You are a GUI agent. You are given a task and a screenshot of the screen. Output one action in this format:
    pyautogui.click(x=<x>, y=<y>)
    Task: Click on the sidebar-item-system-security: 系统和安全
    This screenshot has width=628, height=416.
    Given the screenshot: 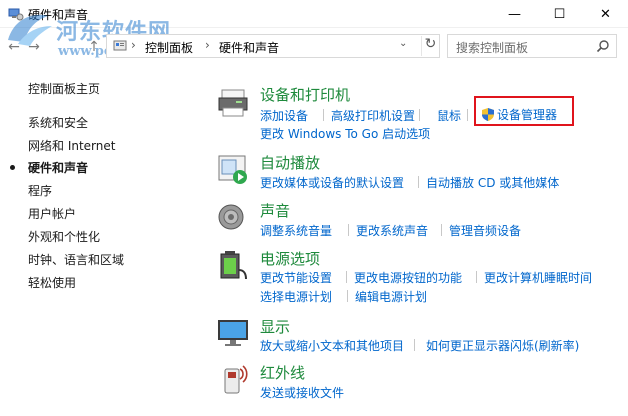 What is the action you would take?
    pyautogui.click(x=58, y=122)
    